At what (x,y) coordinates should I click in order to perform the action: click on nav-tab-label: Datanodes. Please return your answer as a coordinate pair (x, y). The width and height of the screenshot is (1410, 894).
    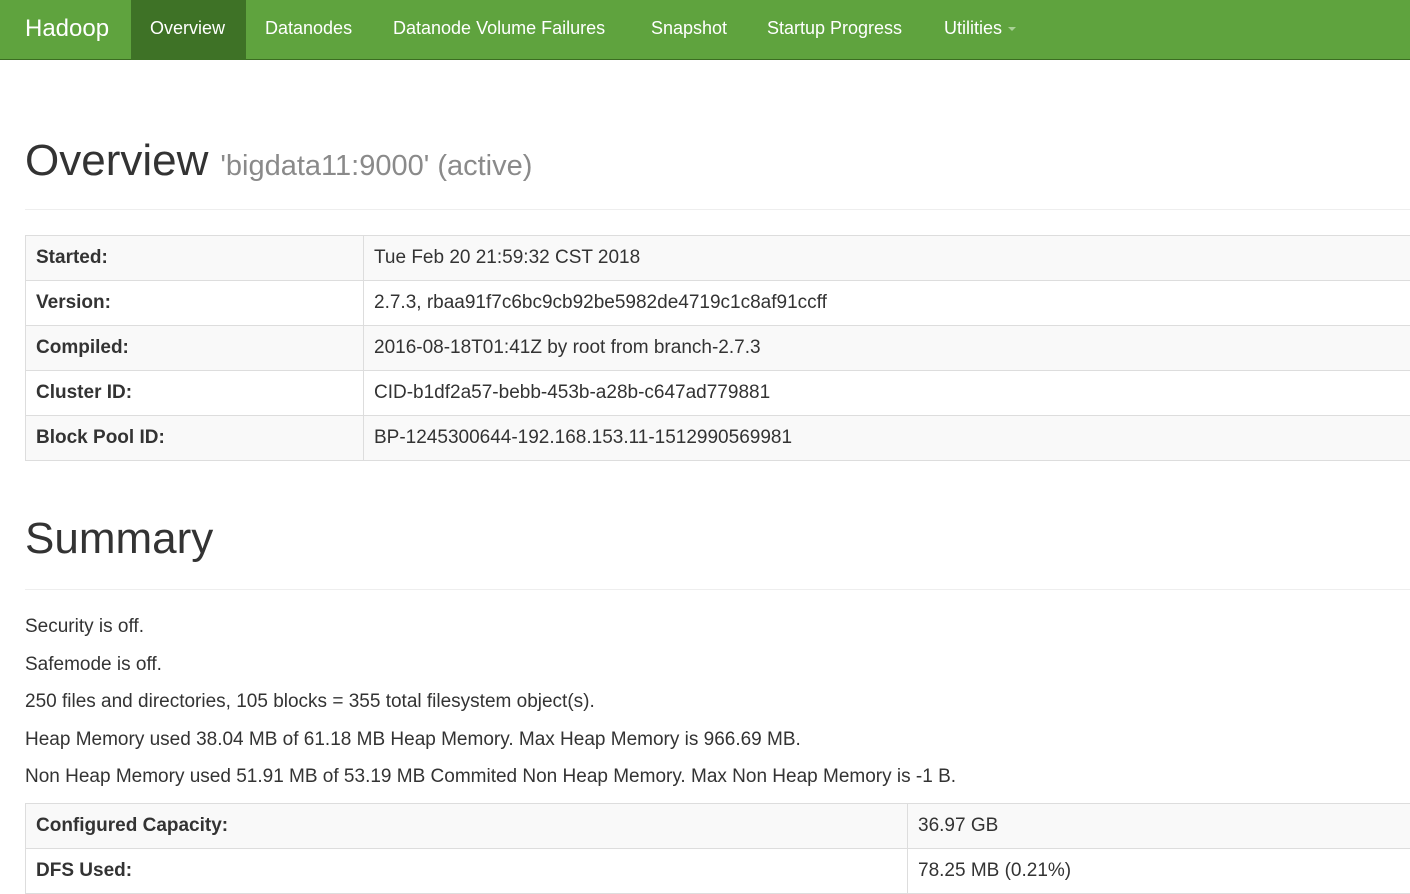
    Looking at the image, I should click on (308, 28).